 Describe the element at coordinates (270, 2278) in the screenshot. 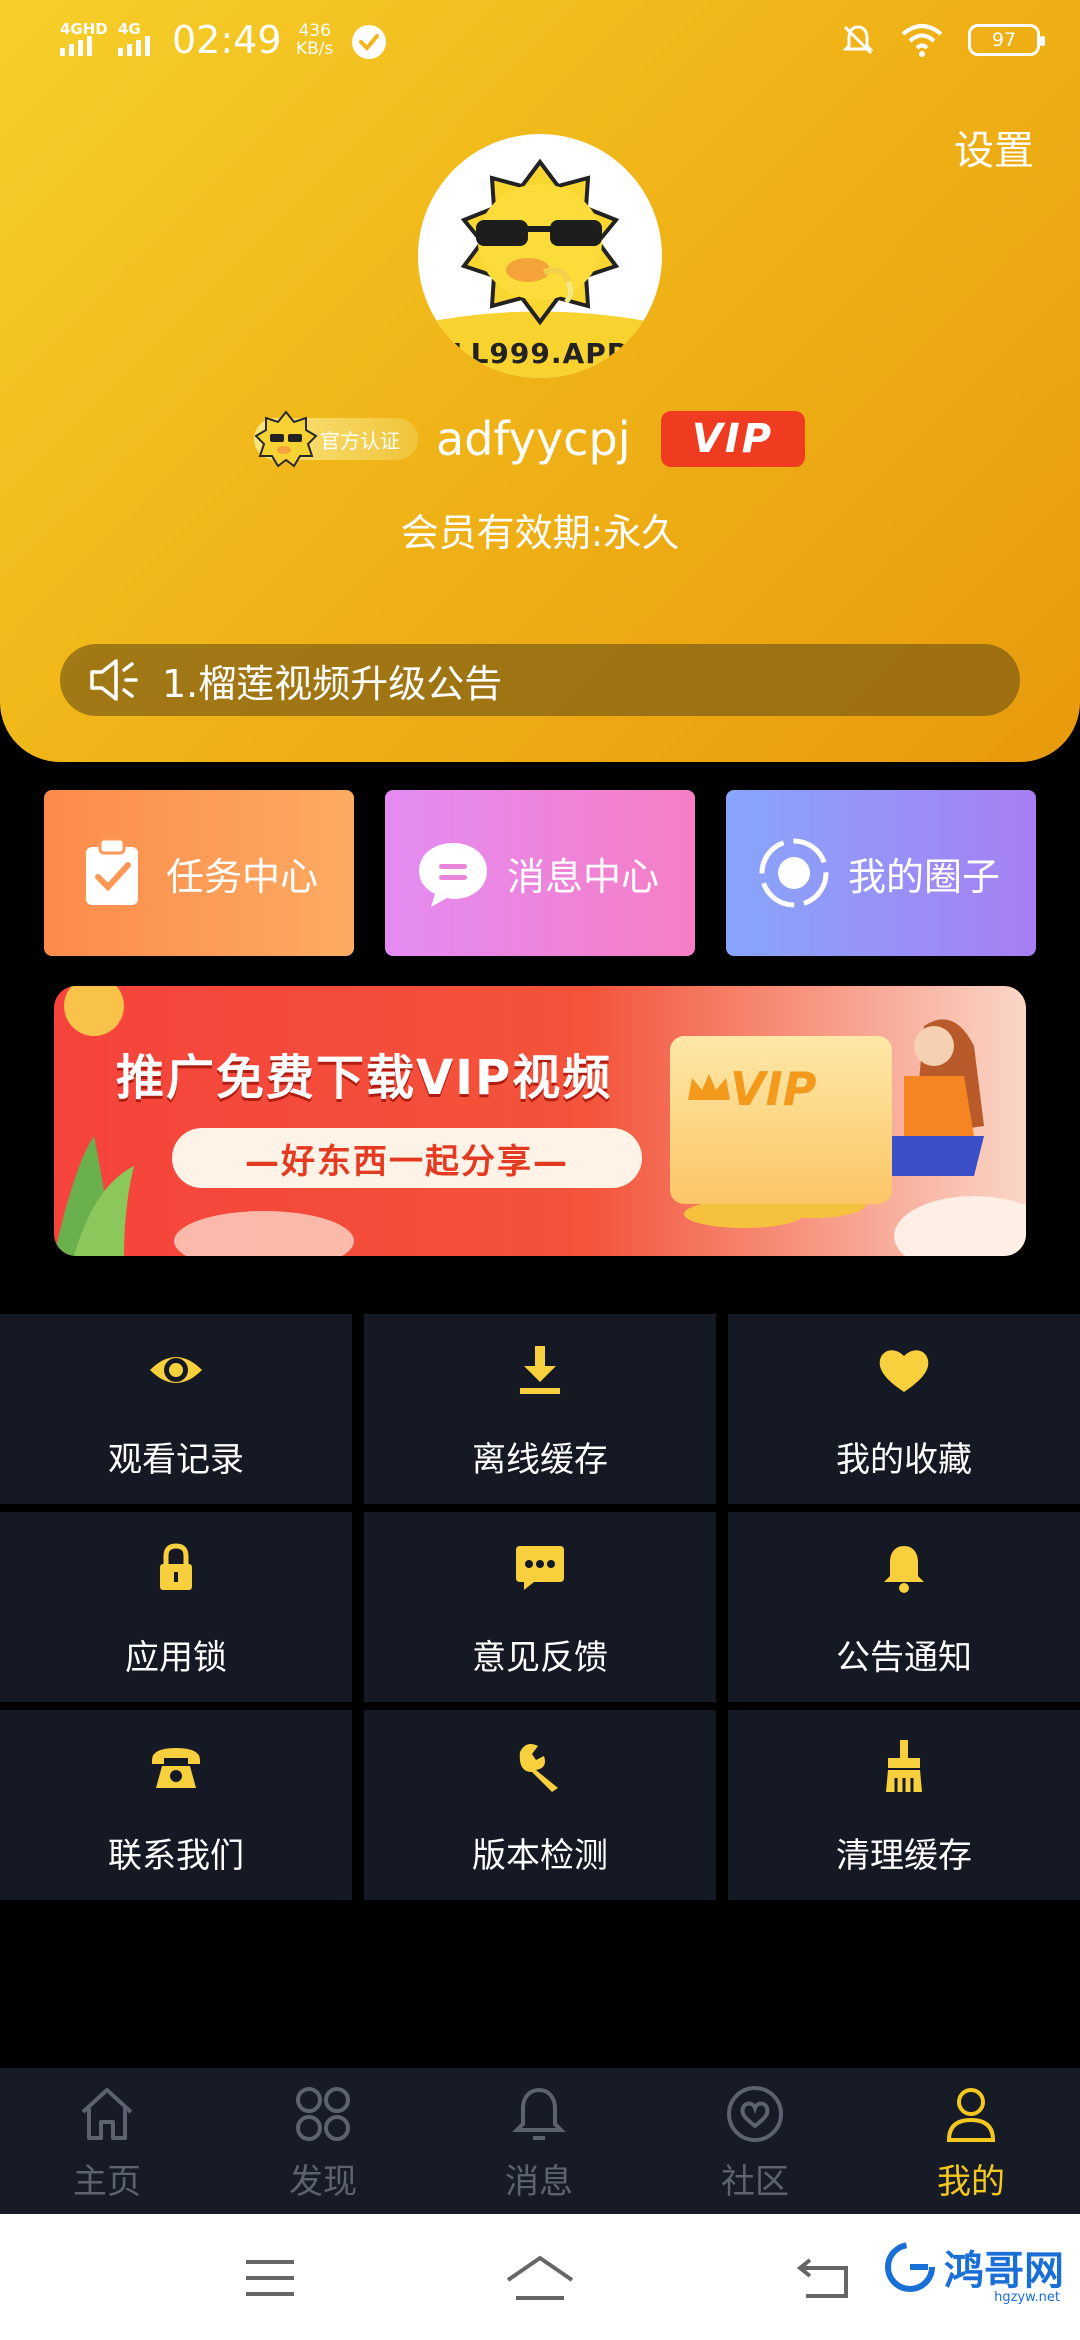

I see `menu-icon` at that location.